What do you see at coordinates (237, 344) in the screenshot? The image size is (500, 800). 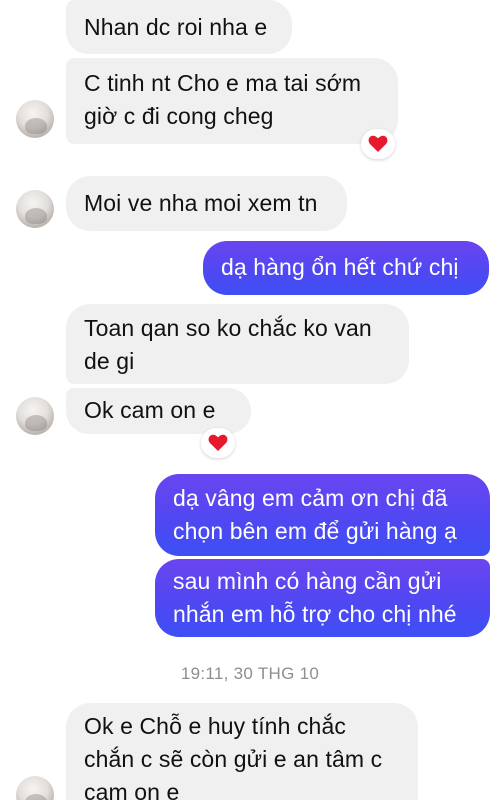 I see `incoming-message: Toan qan so ko chắc ko van de gi` at bounding box center [237, 344].